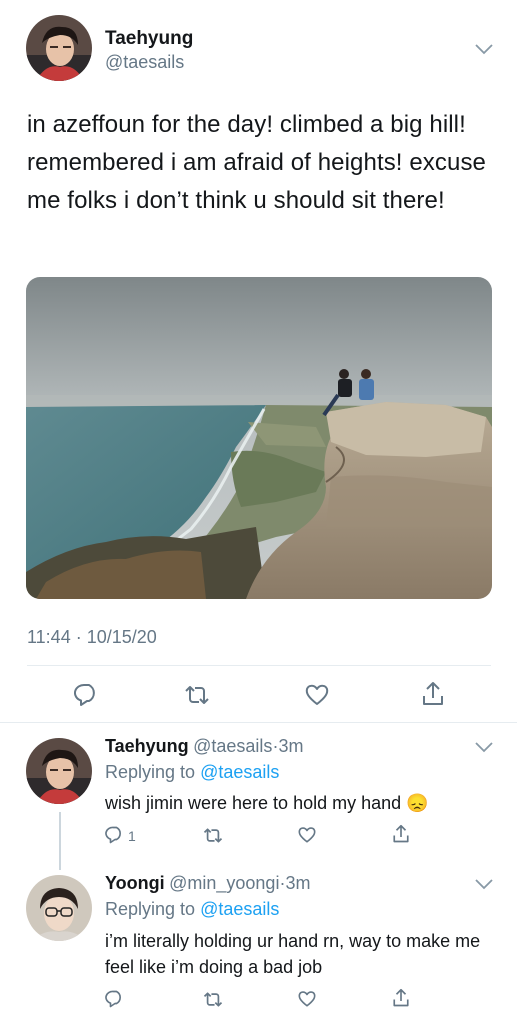 The height and width of the screenshot is (1024, 517). Describe the element at coordinates (132, 836) in the screenshot. I see `reply-count: 1` at that location.